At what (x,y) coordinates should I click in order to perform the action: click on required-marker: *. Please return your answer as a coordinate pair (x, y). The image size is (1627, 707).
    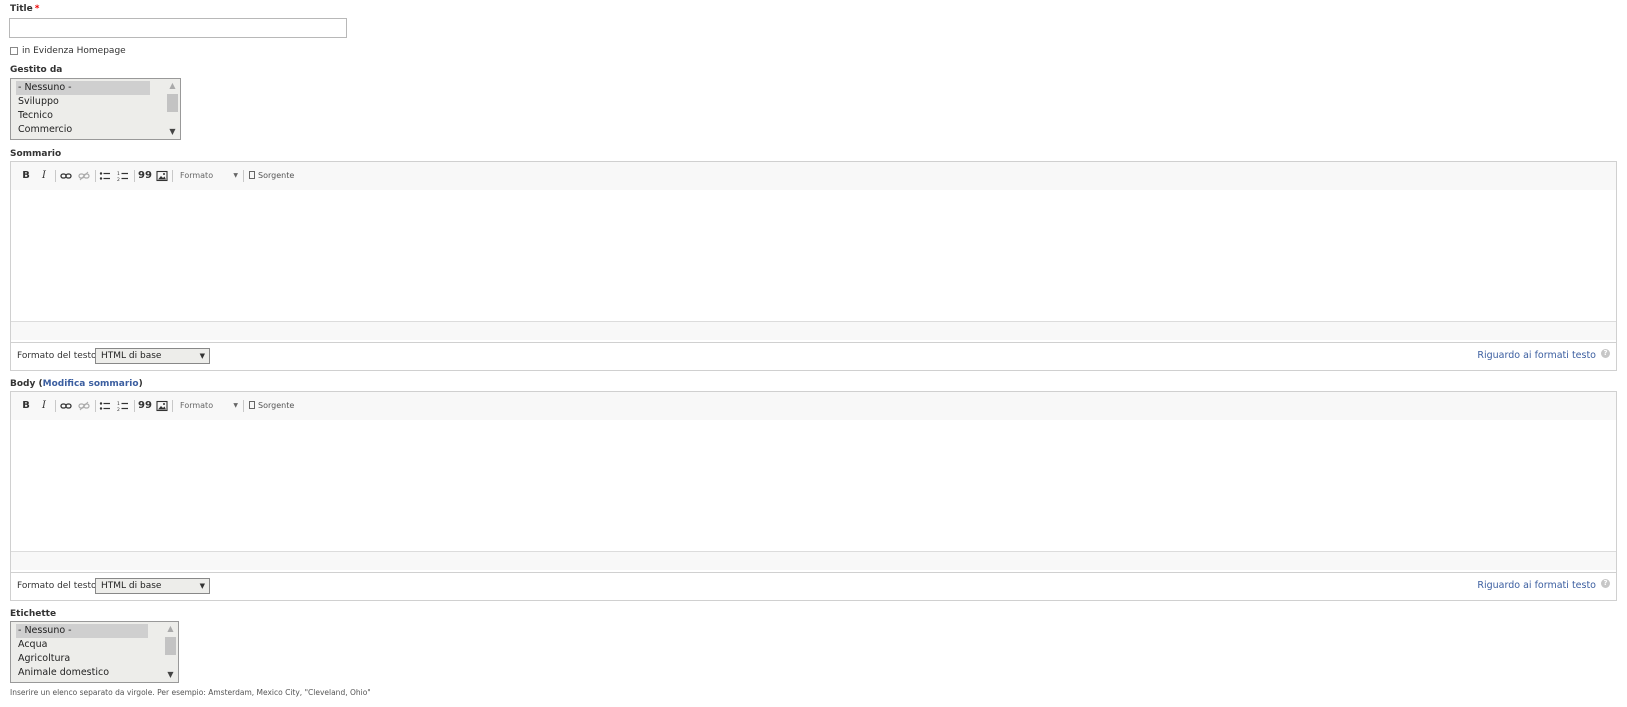
    Looking at the image, I should click on (37, 9).